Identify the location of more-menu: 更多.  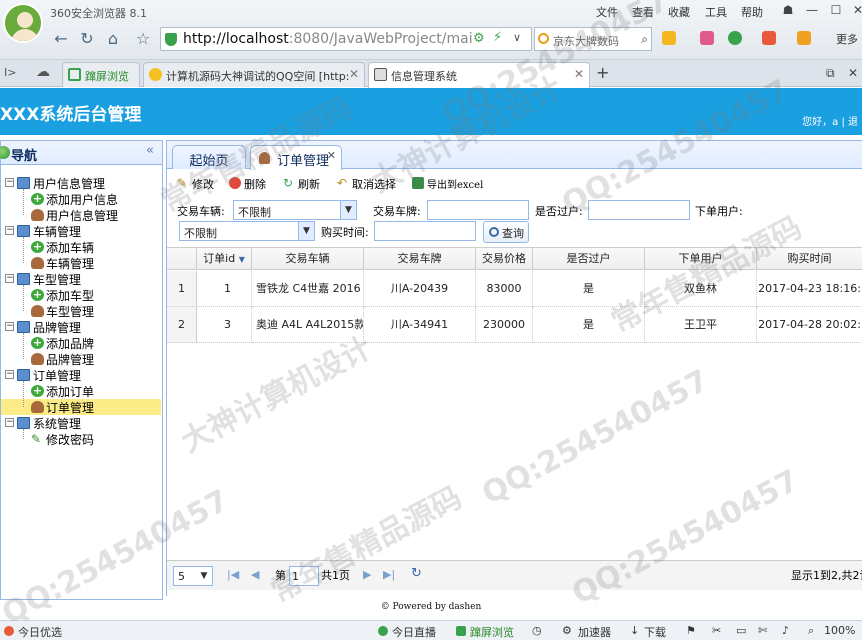
(847, 39).